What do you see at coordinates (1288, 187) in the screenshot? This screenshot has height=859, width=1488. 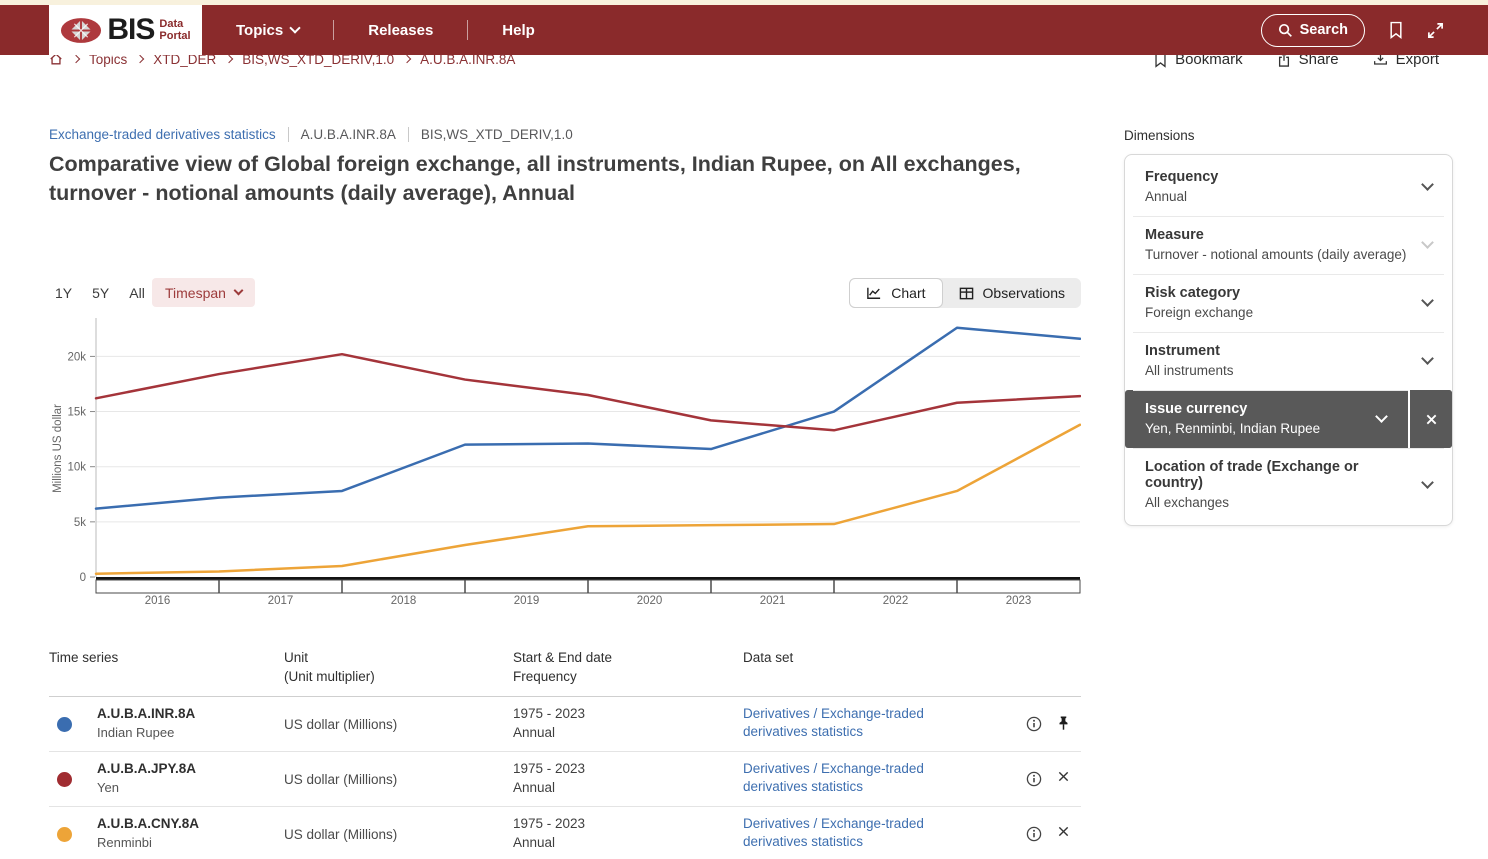 I see `dimension-row-frequency: Frequency Annual` at bounding box center [1288, 187].